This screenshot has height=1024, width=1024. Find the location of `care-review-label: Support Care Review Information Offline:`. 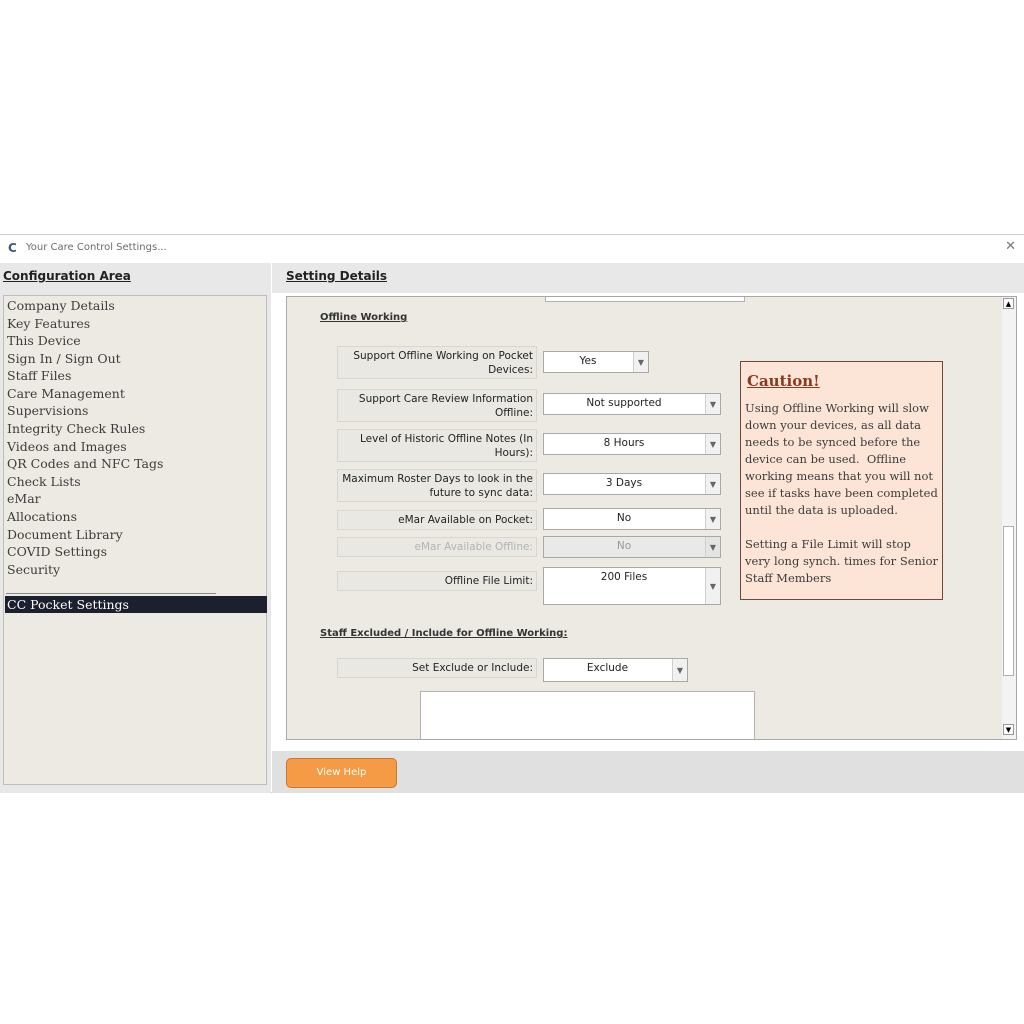

care-review-label: Support Care Review Information Offline: is located at coordinates (437, 405).